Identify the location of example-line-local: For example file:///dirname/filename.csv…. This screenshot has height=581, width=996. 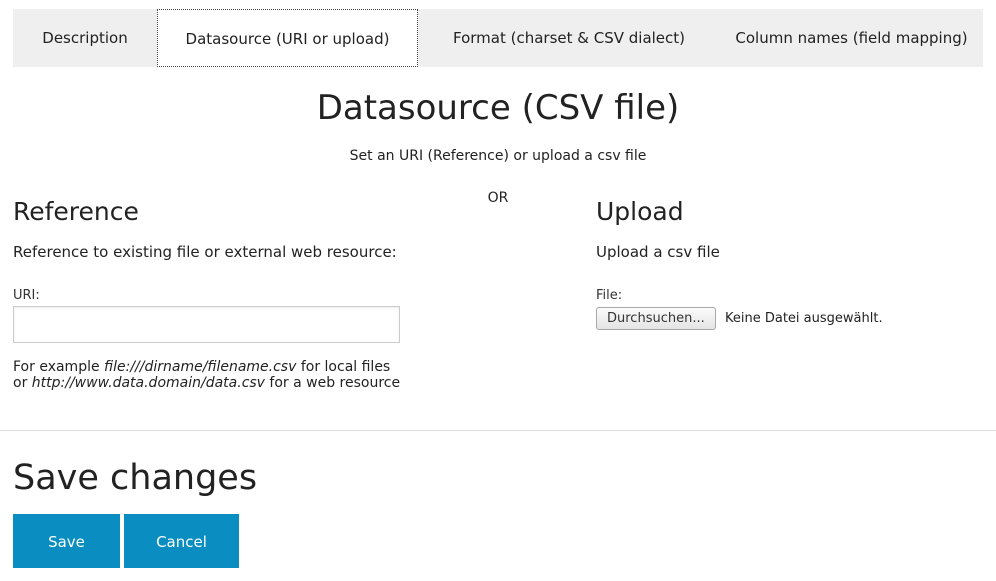
(206, 367).